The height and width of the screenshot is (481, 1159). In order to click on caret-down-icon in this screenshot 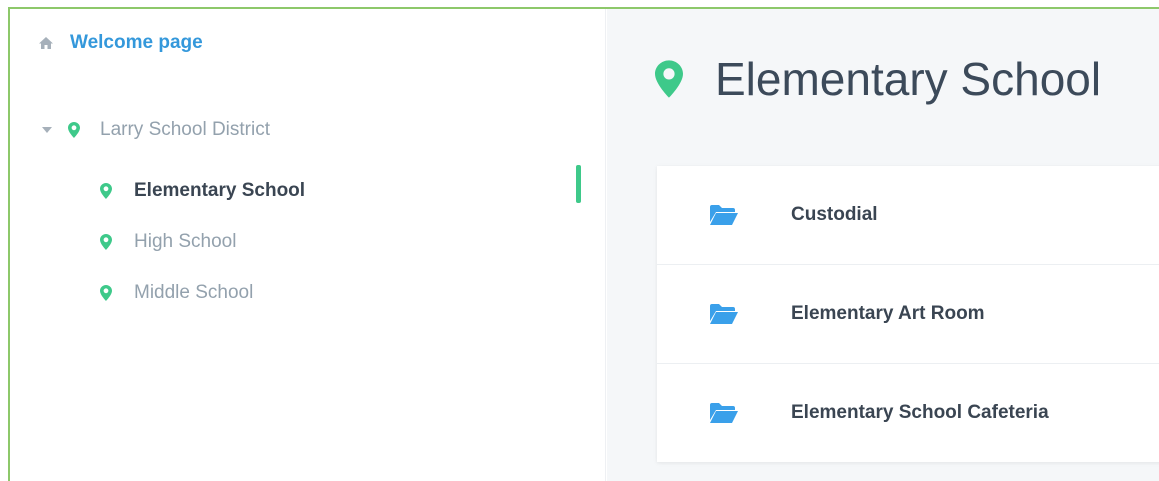, I will do `click(47, 130)`.